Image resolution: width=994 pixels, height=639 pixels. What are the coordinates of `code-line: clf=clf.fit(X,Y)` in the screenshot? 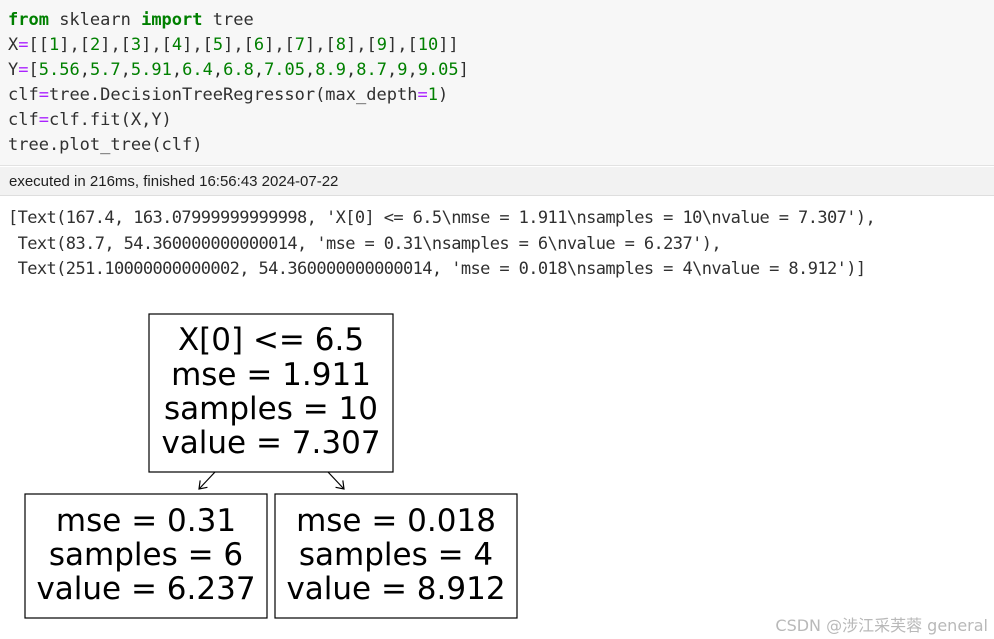 It's located at (90, 120).